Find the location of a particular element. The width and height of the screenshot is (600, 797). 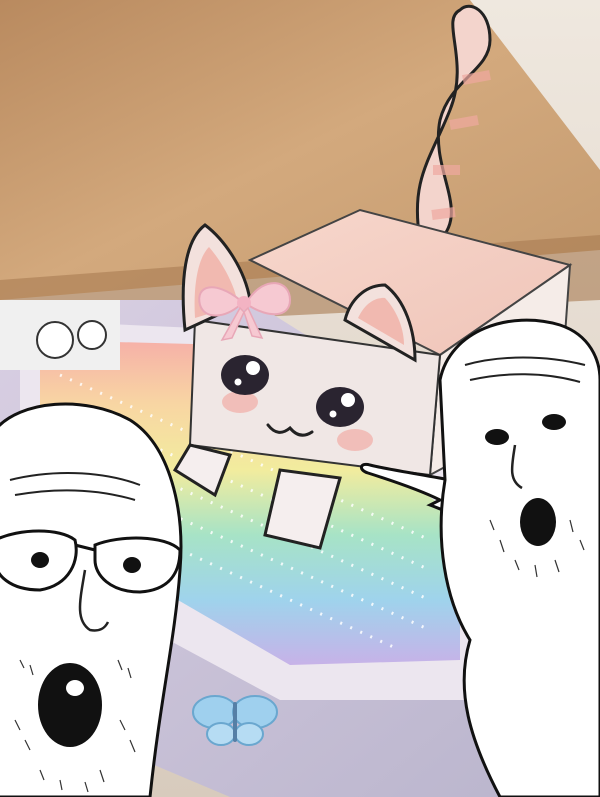

left-eye is located at coordinates (40, 560).